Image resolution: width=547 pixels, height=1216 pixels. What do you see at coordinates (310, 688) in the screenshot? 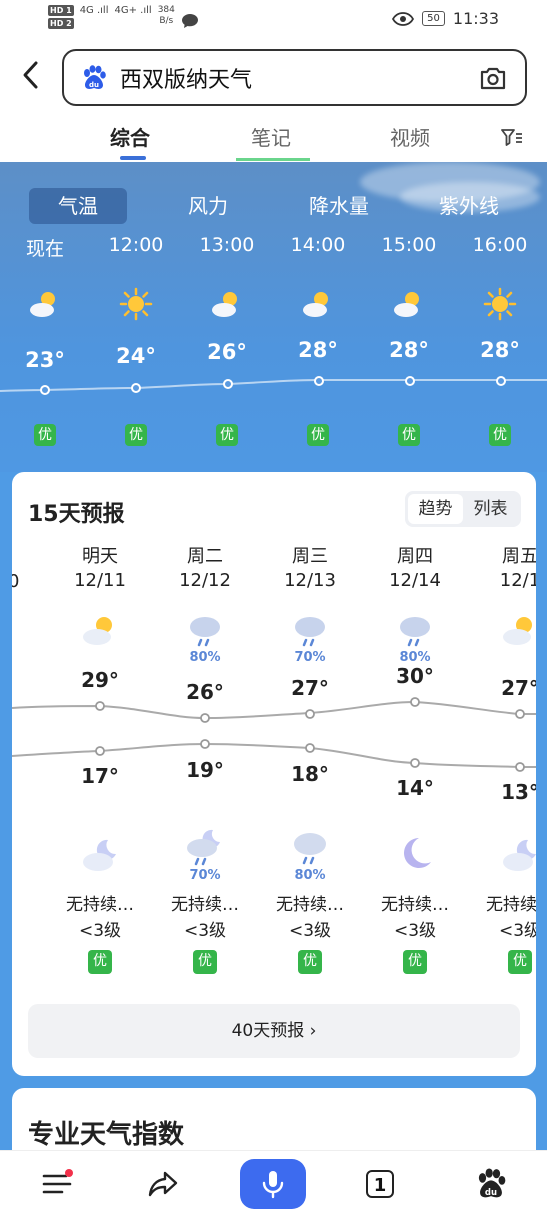
I see `high-temp: 27°` at bounding box center [310, 688].